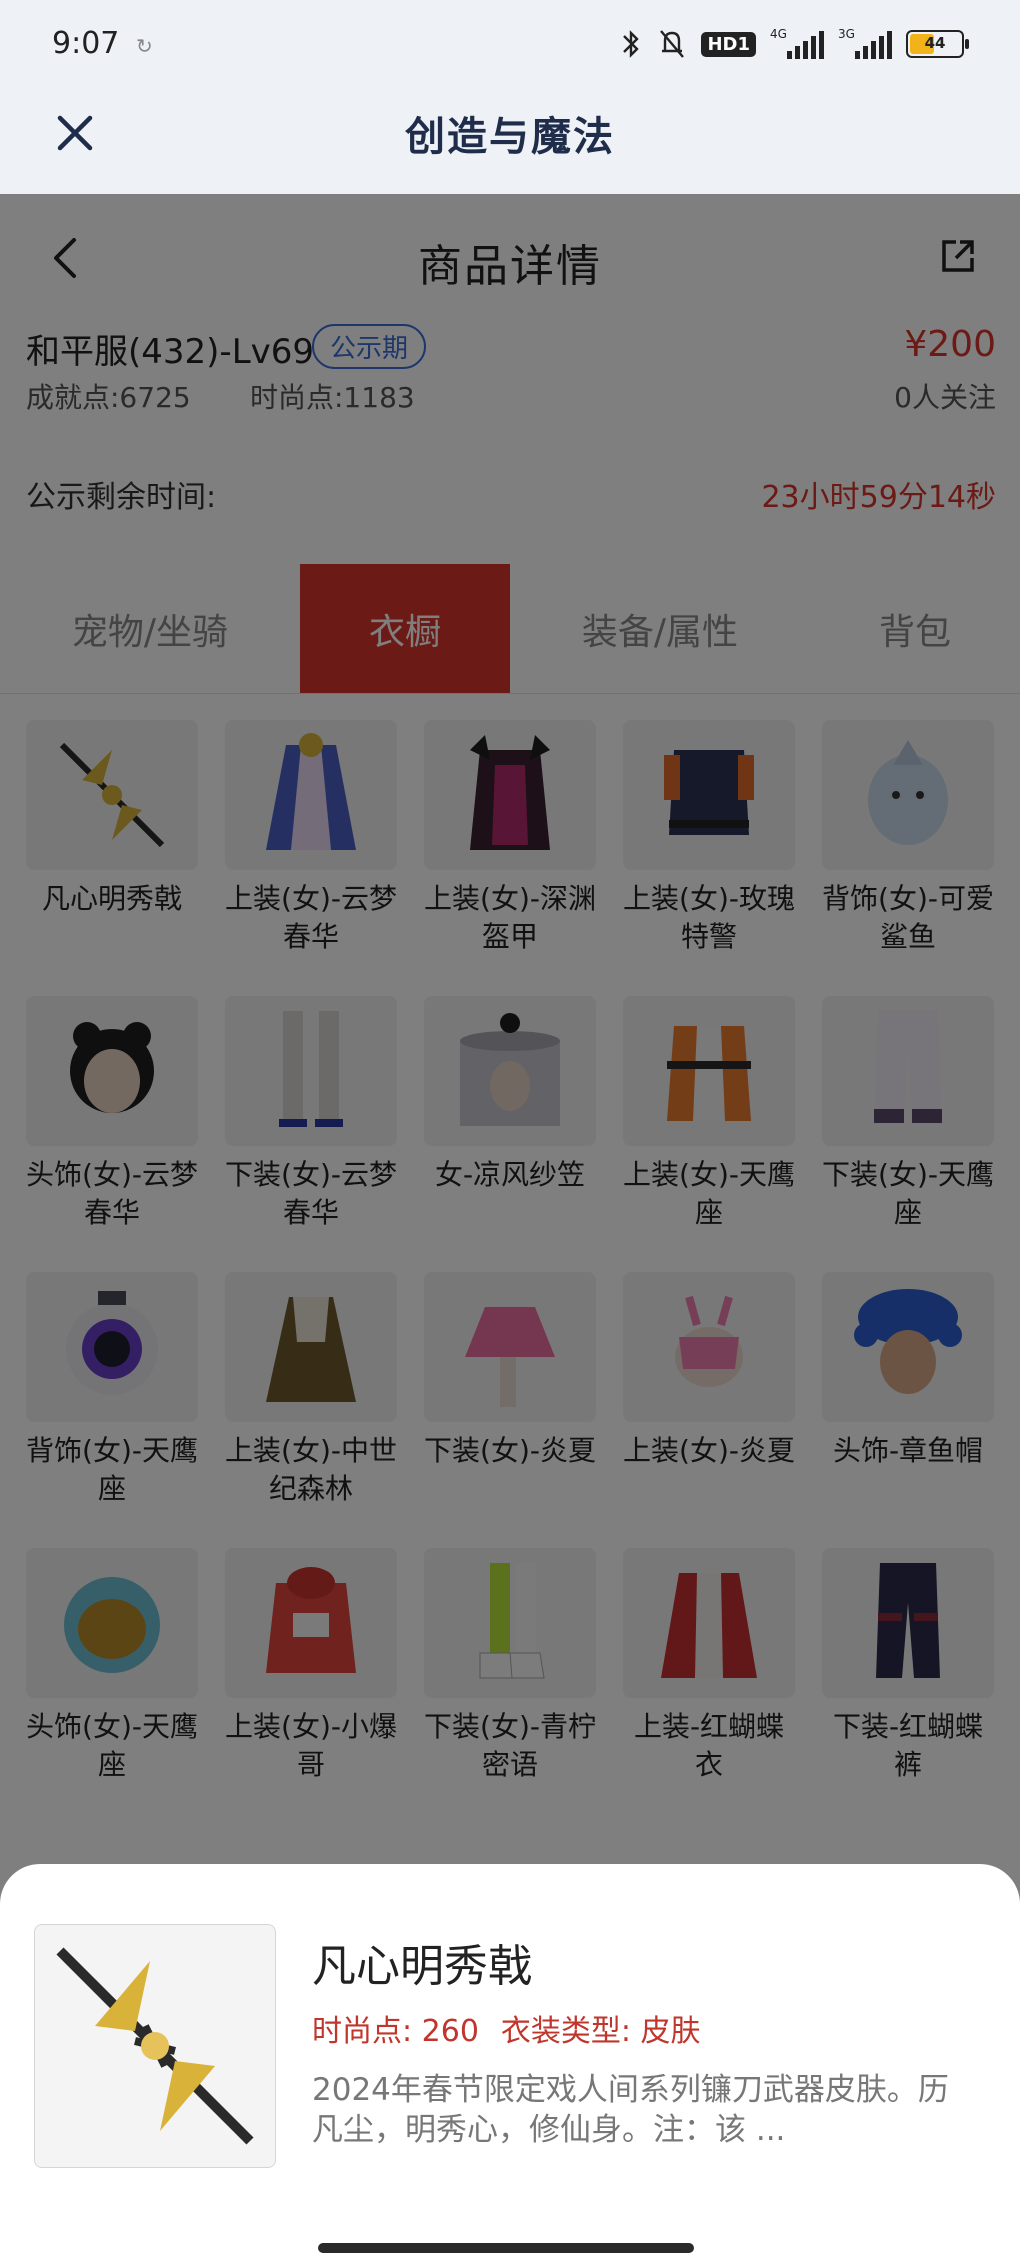  Describe the element at coordinates (422, 1966) in the screenshot. I see `sheet-item-name: 凡心明秀戟` at that location.